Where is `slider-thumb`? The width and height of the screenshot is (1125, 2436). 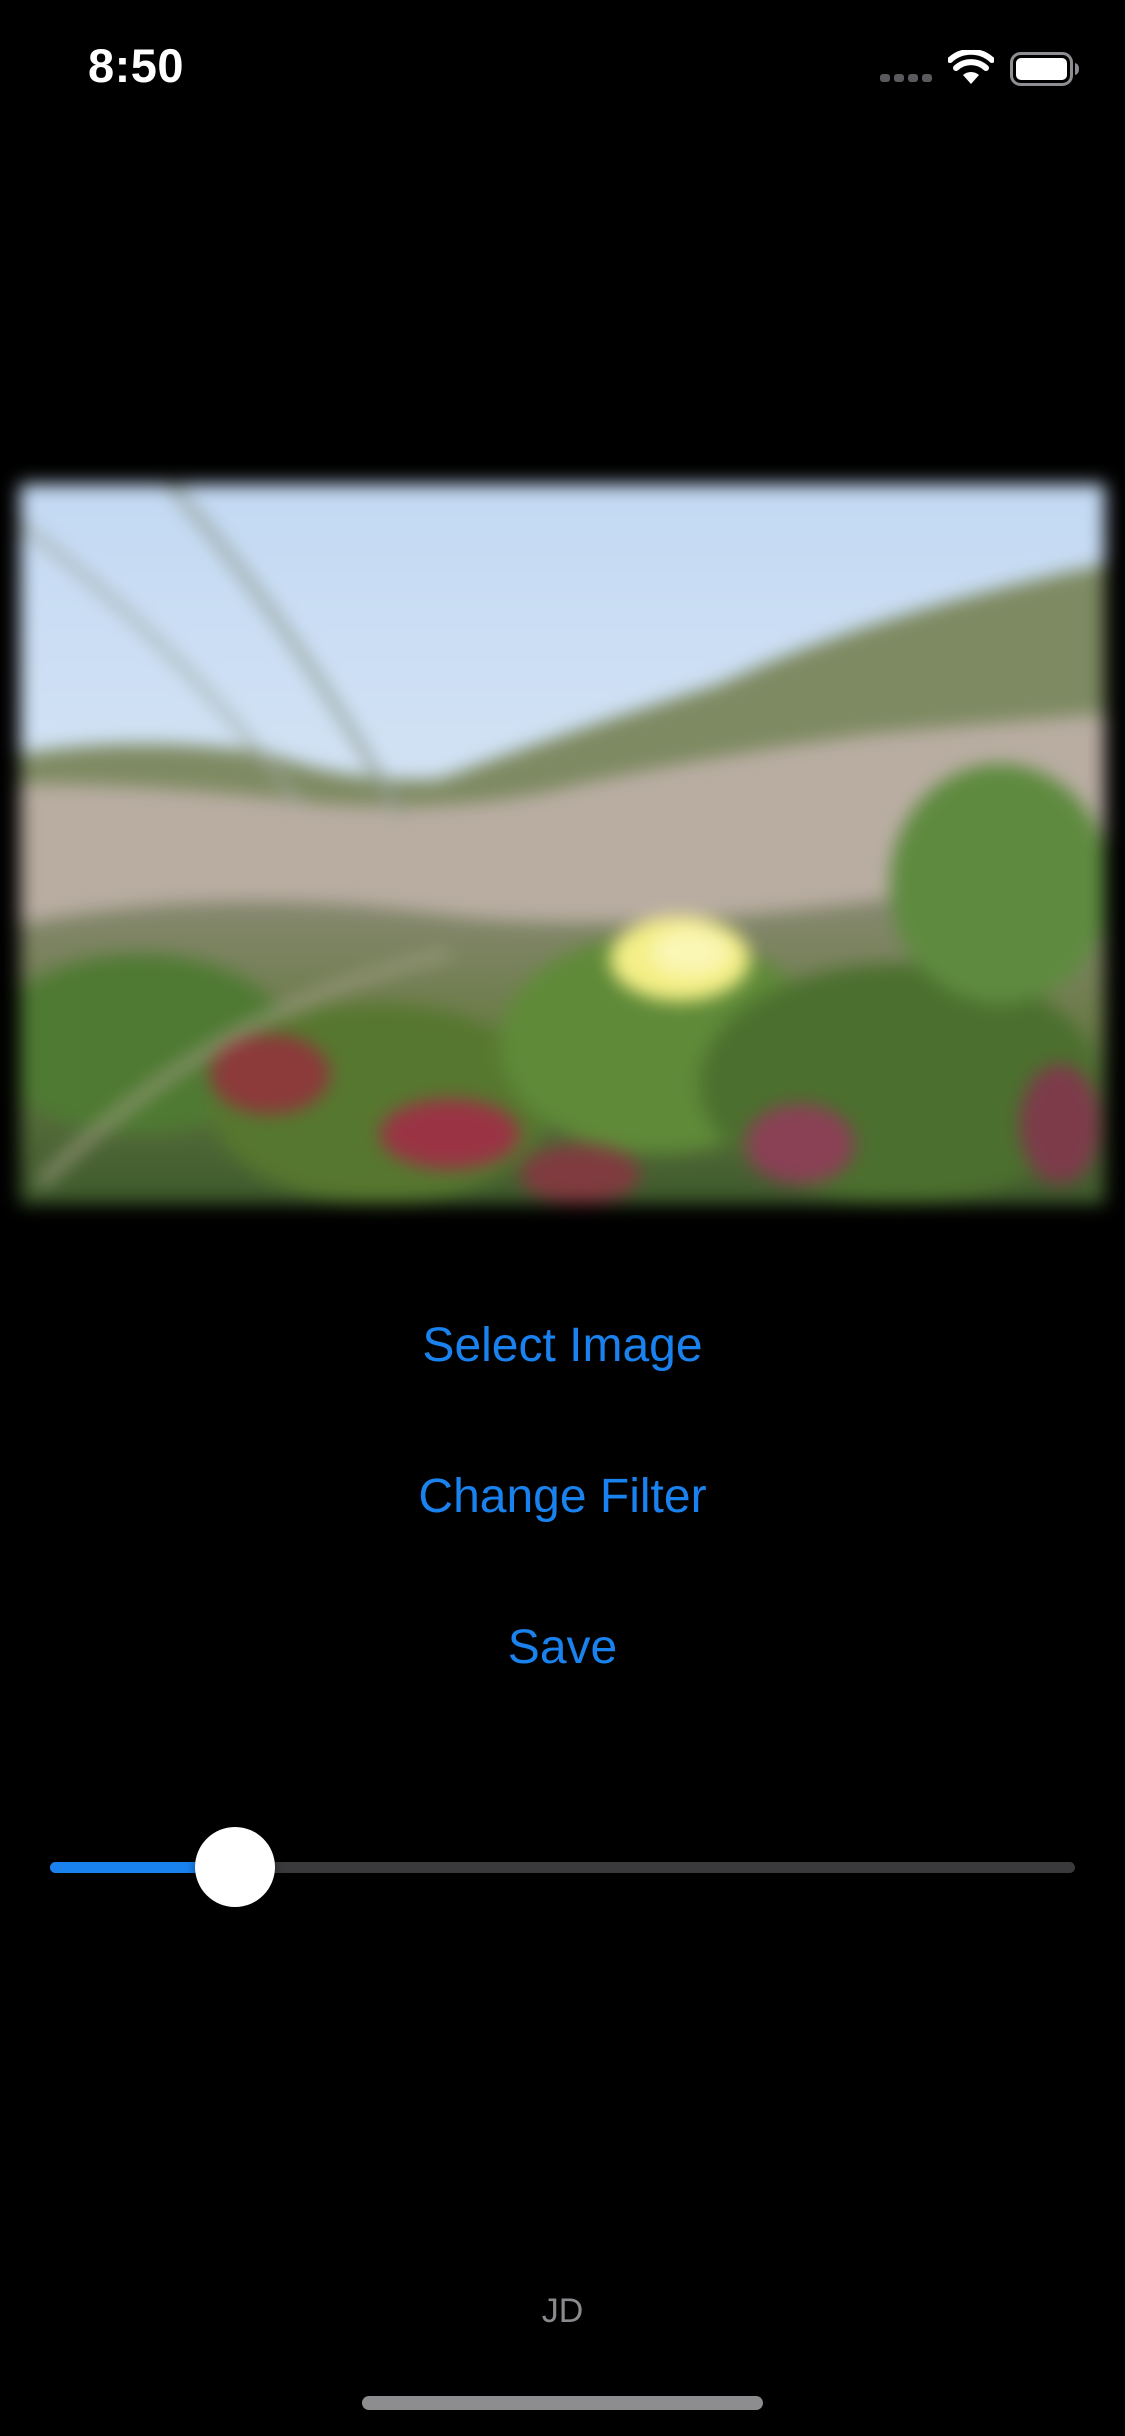 slider-thumb is located at coordinates (235, 1867).